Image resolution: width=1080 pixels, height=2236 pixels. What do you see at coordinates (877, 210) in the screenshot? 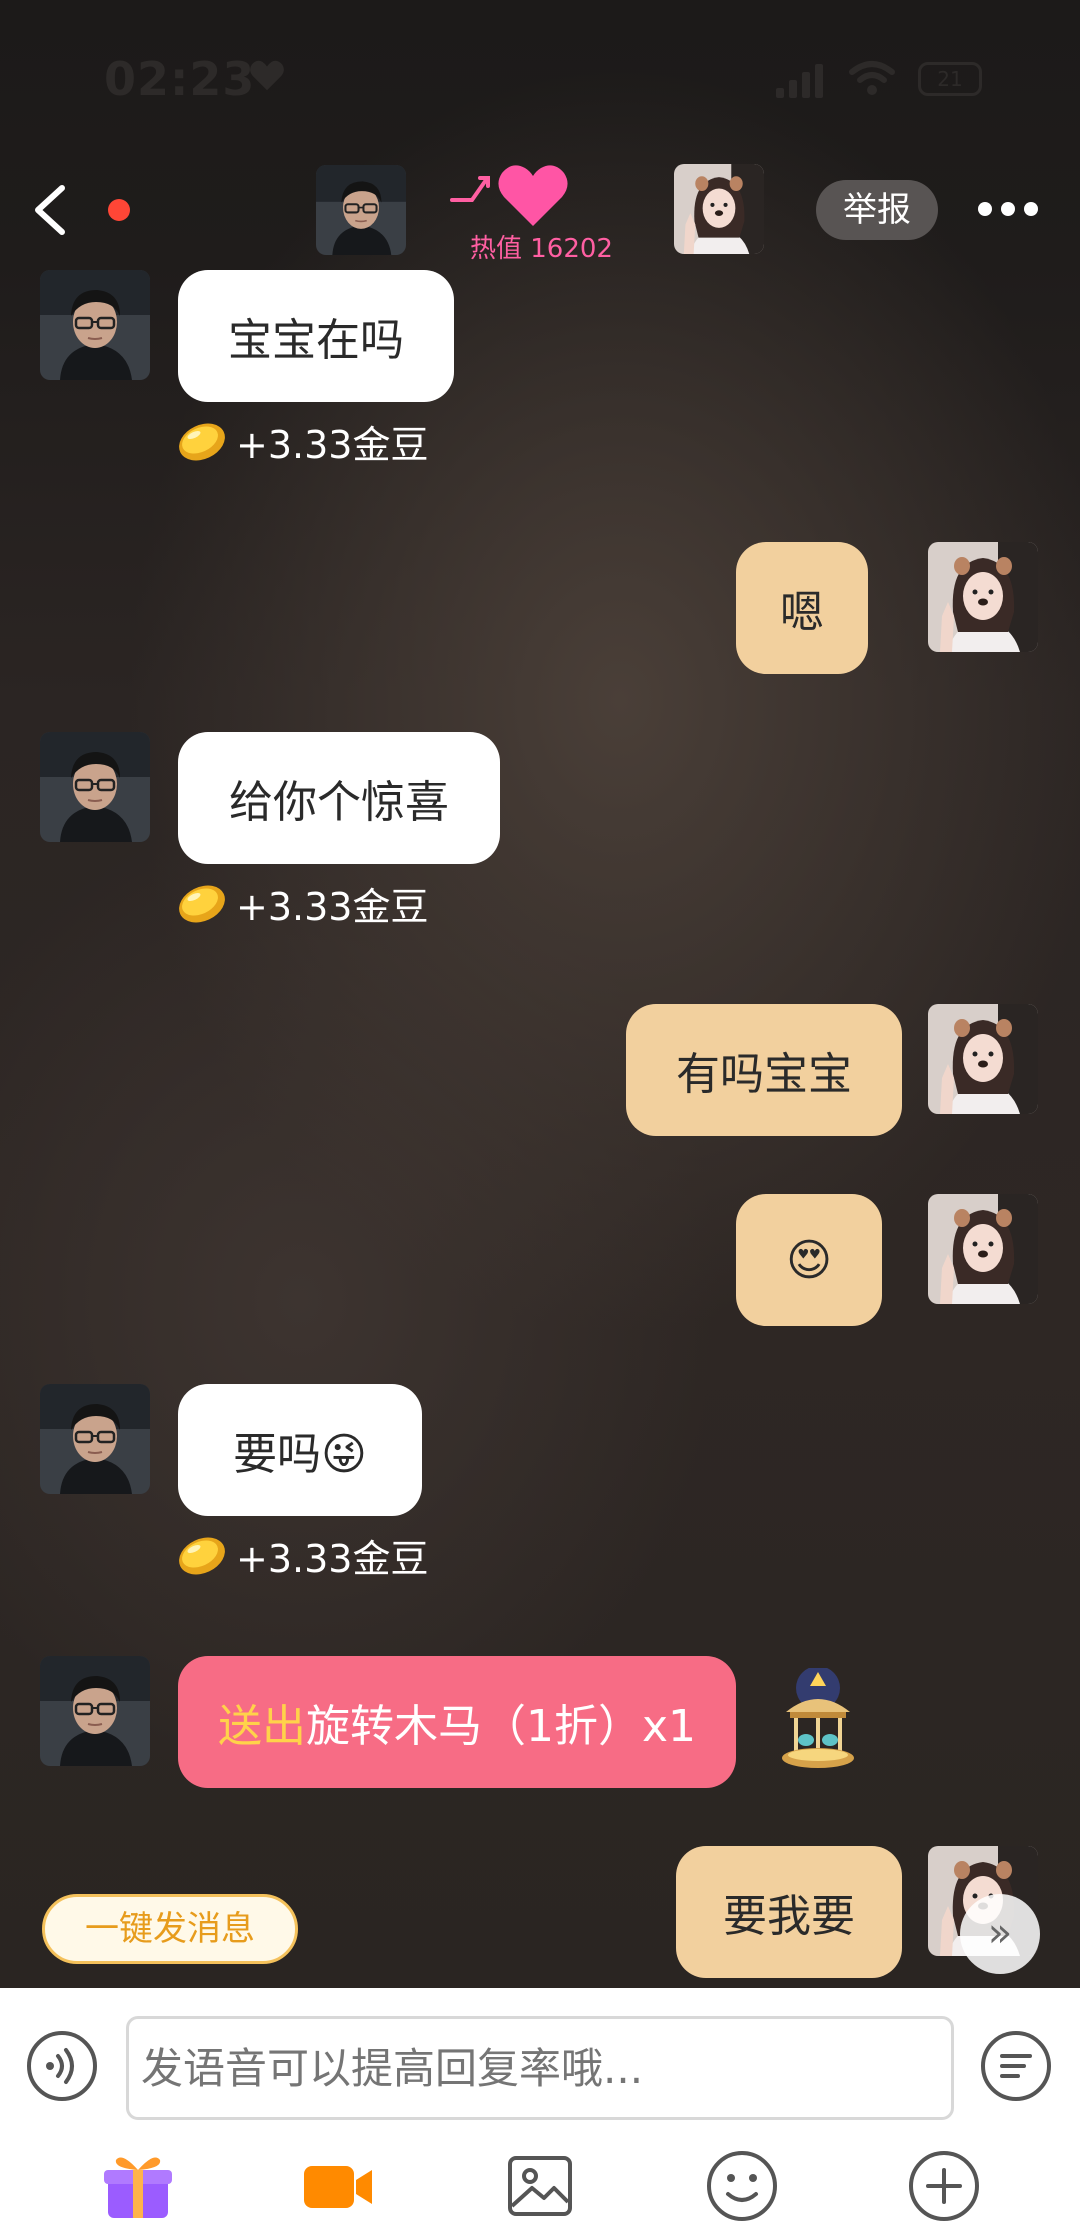
I see `report-button: 举报` at bounding box center [877, 210].